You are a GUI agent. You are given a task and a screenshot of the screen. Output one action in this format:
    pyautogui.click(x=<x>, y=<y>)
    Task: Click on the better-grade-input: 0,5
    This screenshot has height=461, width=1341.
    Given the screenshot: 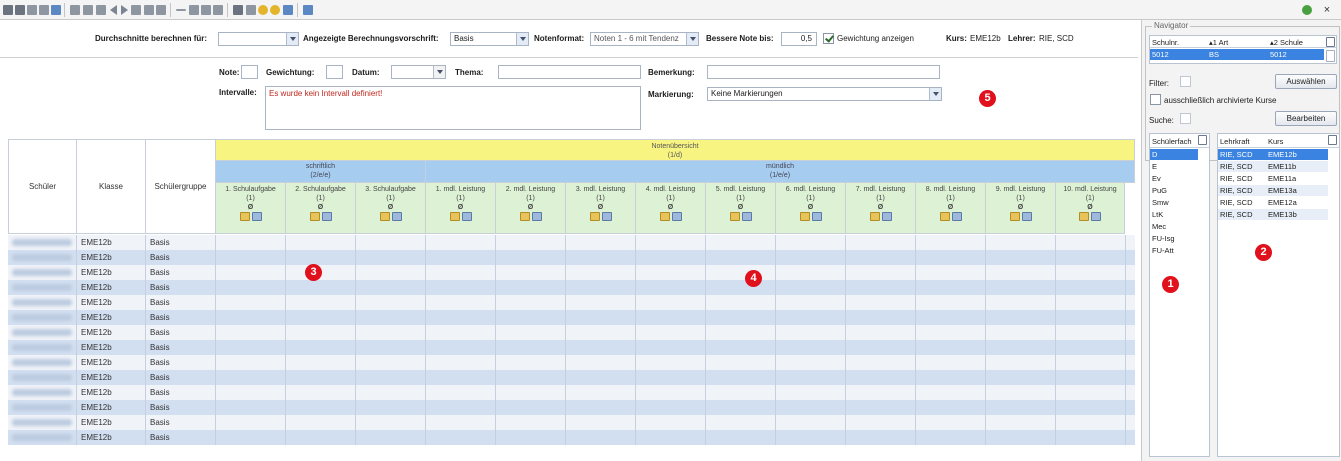 What is the action you would take?
    pyautogui.click(x=799, y=39)
    